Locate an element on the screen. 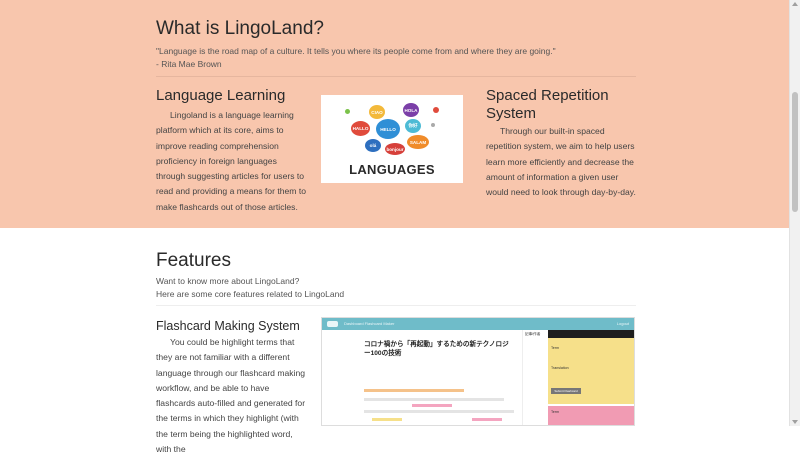 This screenshot has width=800, height=457. screenshot-logout: Logout is located at coordinates (622, 323).